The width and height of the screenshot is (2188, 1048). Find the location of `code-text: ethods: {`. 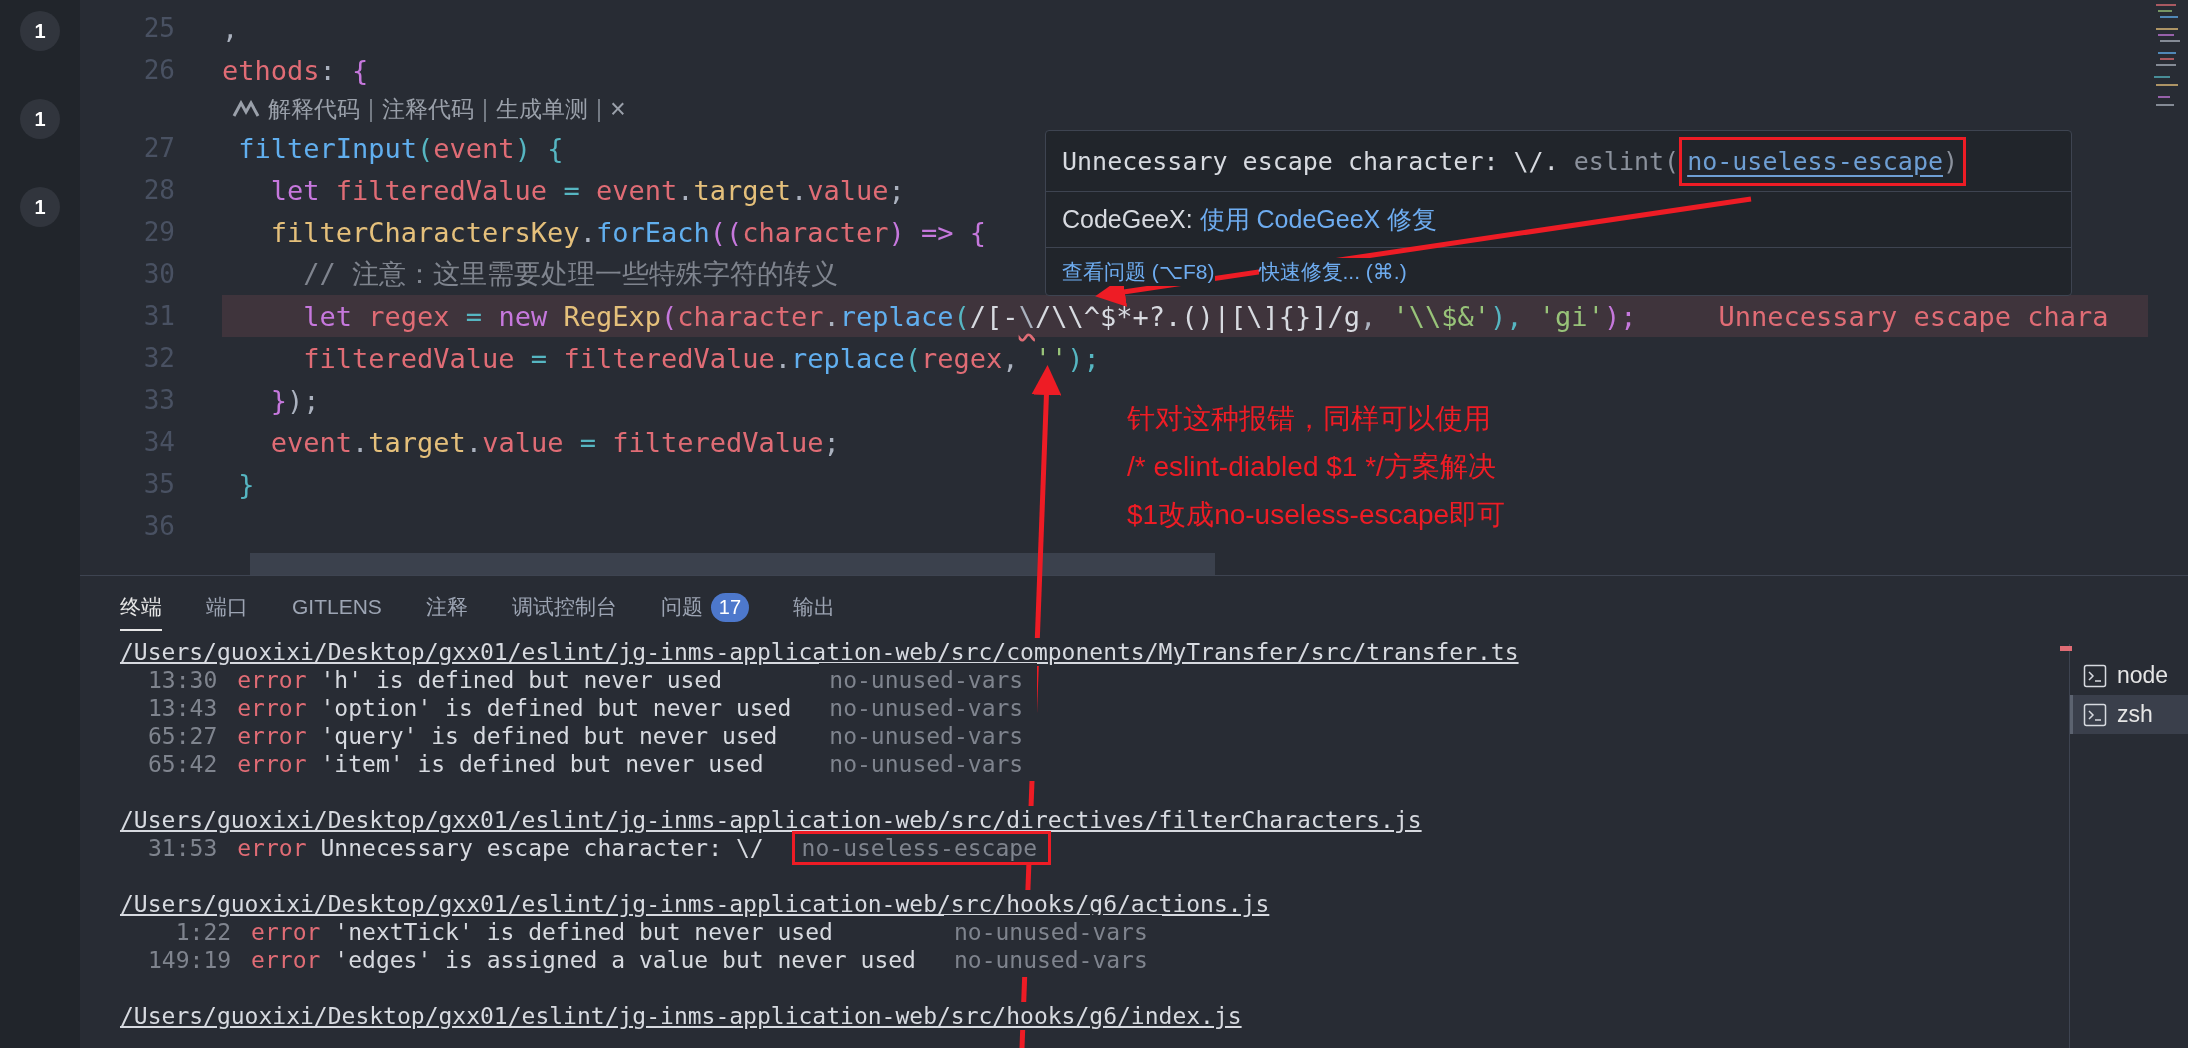

code-text: ethods: { is located at coordinates (295, 70).